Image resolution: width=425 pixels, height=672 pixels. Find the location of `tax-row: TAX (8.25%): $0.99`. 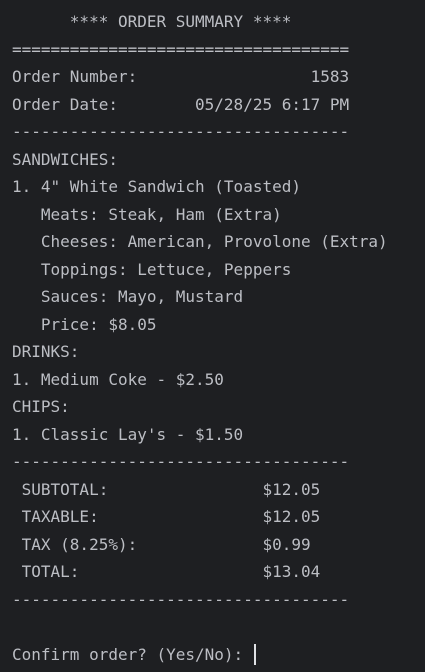

tax-row: TAX (8.25%): $0.99 is located at coordinates (161, 544).